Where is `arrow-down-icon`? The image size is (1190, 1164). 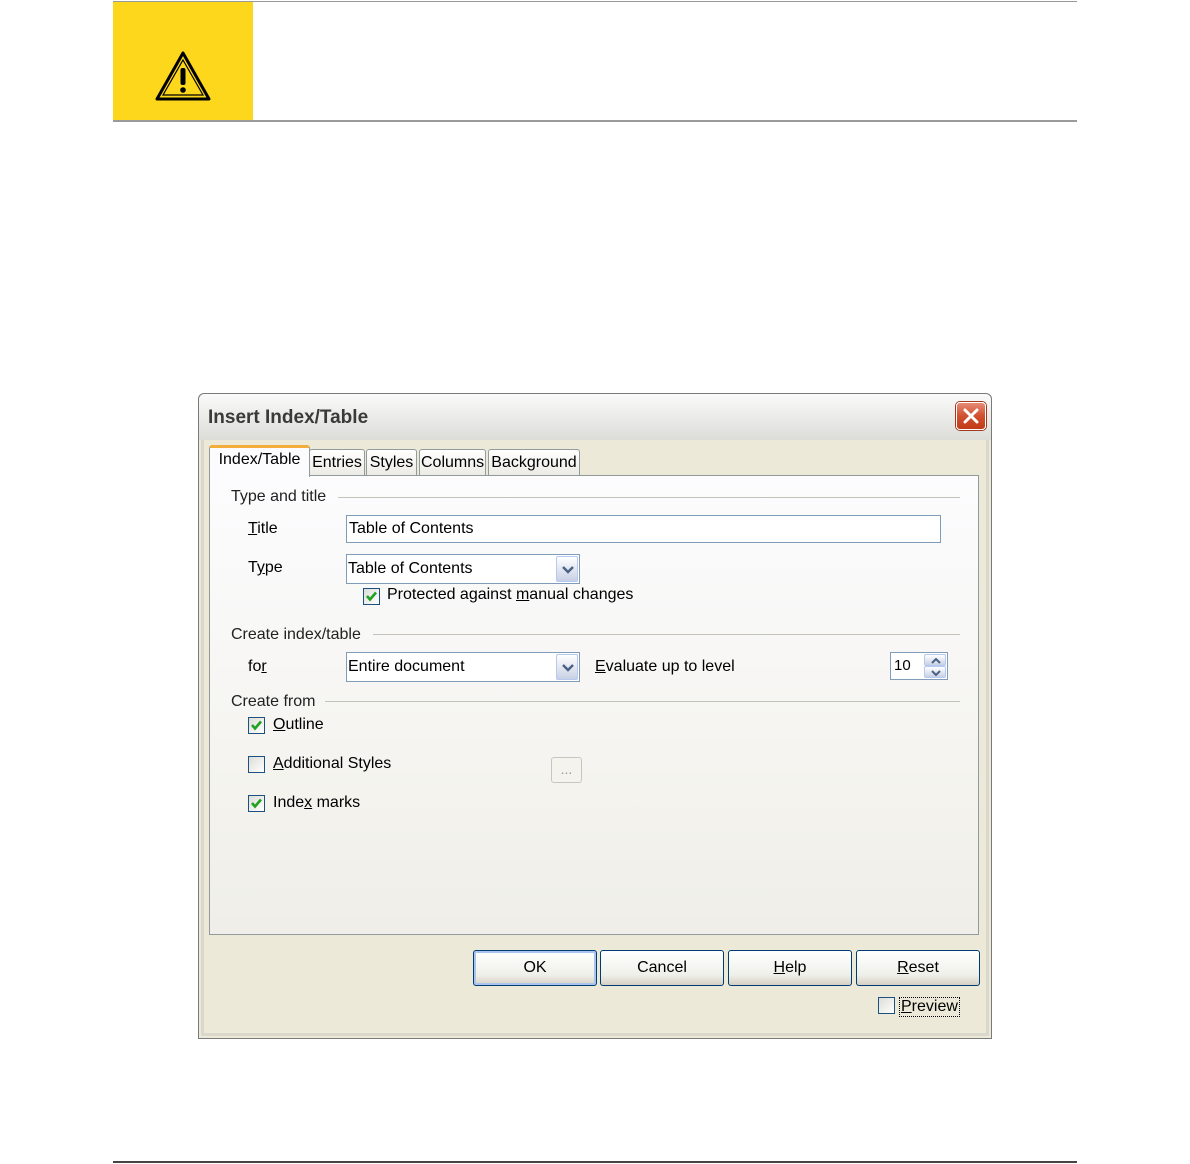
arrow-down-icon is located at coordinates (936, 673).